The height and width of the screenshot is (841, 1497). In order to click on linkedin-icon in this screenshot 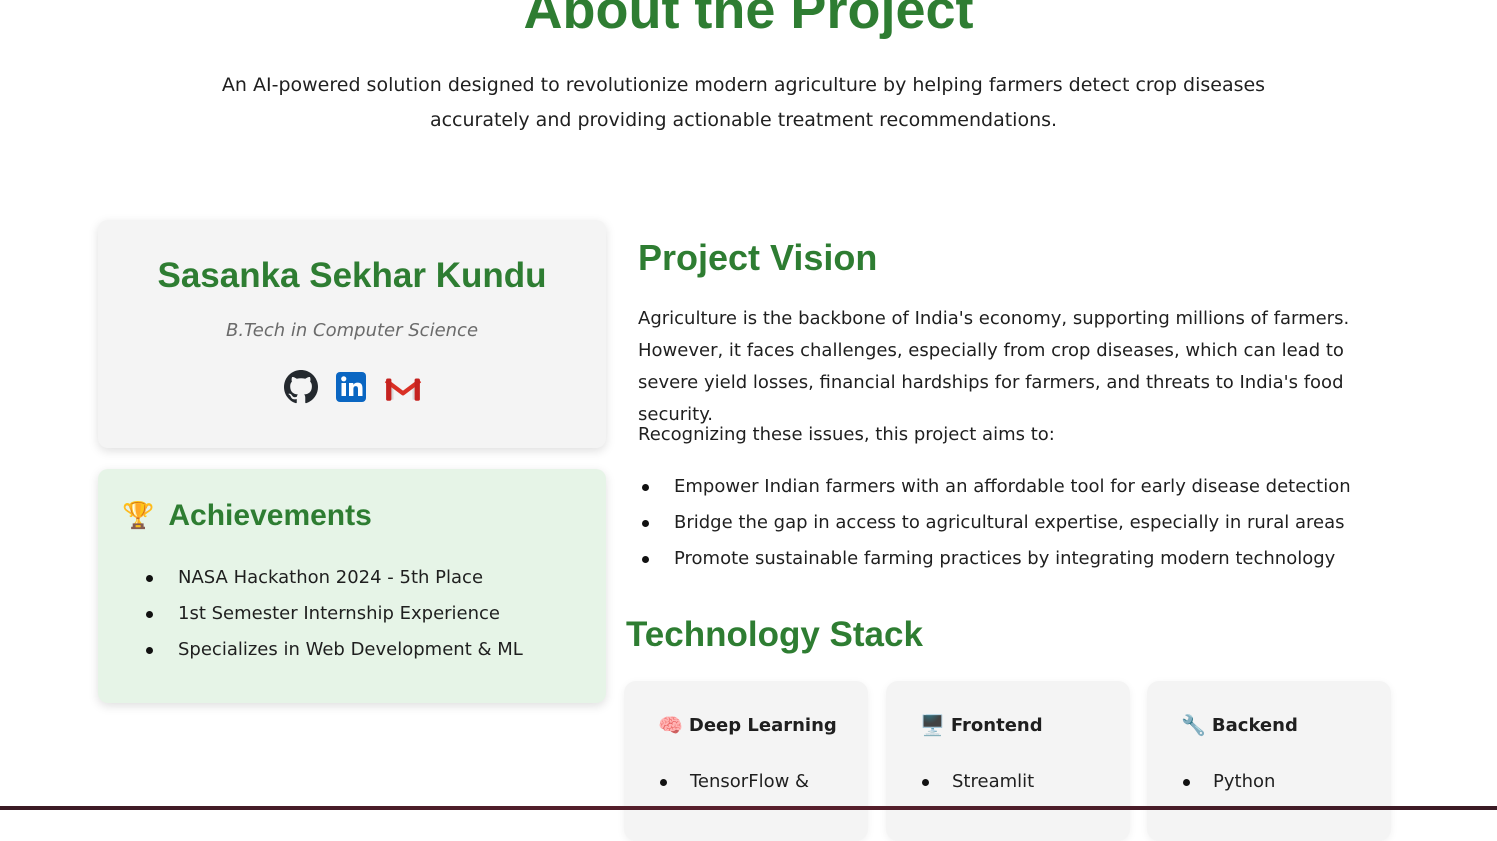, I will do `click(351, 387)`.